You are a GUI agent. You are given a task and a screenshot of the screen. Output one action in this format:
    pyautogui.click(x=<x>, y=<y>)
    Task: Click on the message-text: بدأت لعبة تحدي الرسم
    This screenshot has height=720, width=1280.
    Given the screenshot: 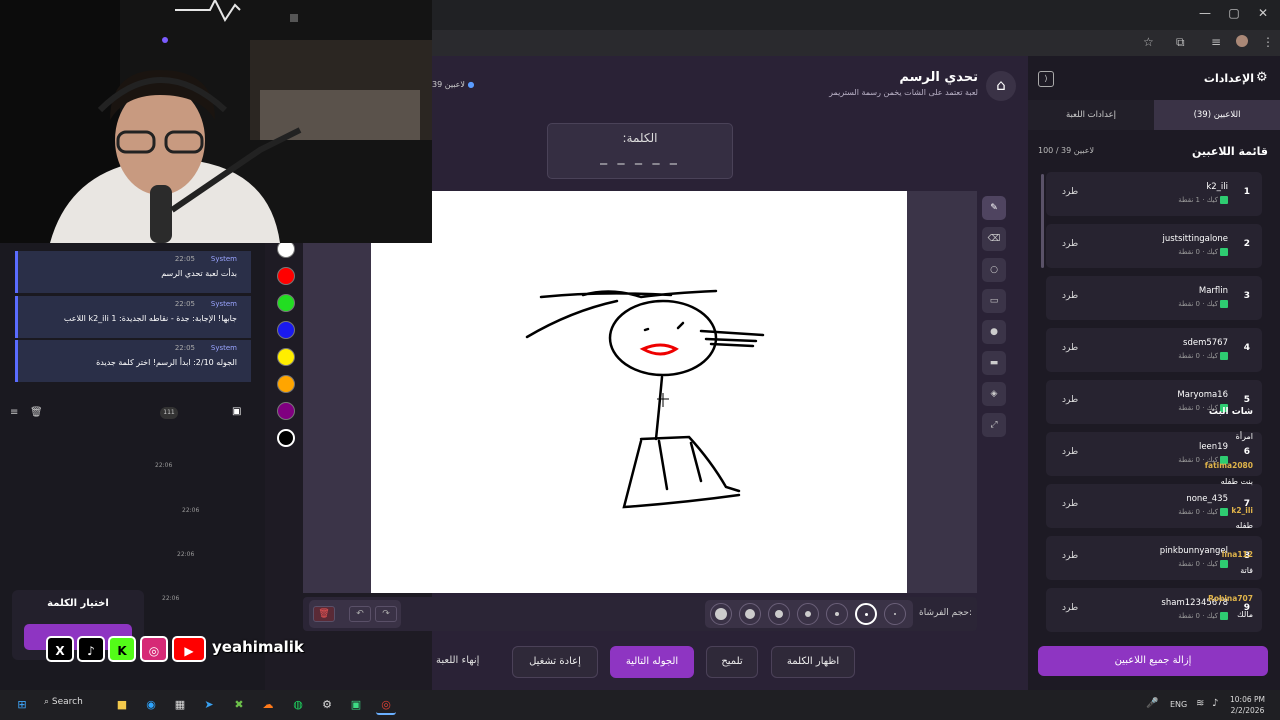 What is the action you would take?
    pyautogui.click(x=199, y=273)
    